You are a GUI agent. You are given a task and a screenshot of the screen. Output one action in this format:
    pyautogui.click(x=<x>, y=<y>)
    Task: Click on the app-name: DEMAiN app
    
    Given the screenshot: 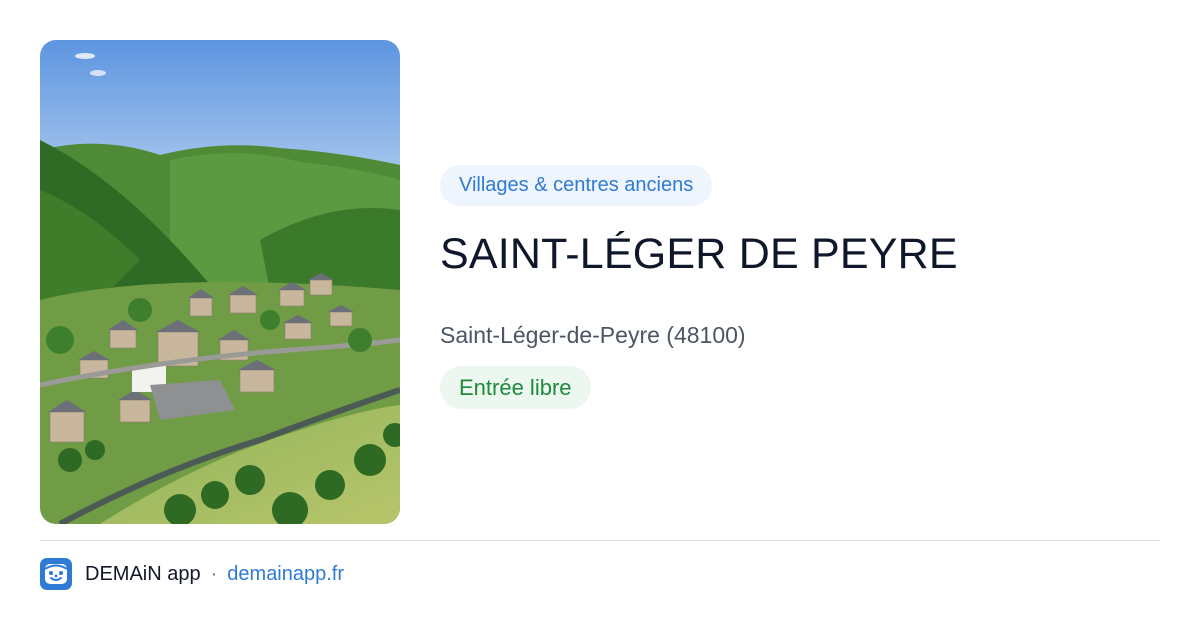 What is the action you would take?
    pyautogui.click(x=143, y=573)
    